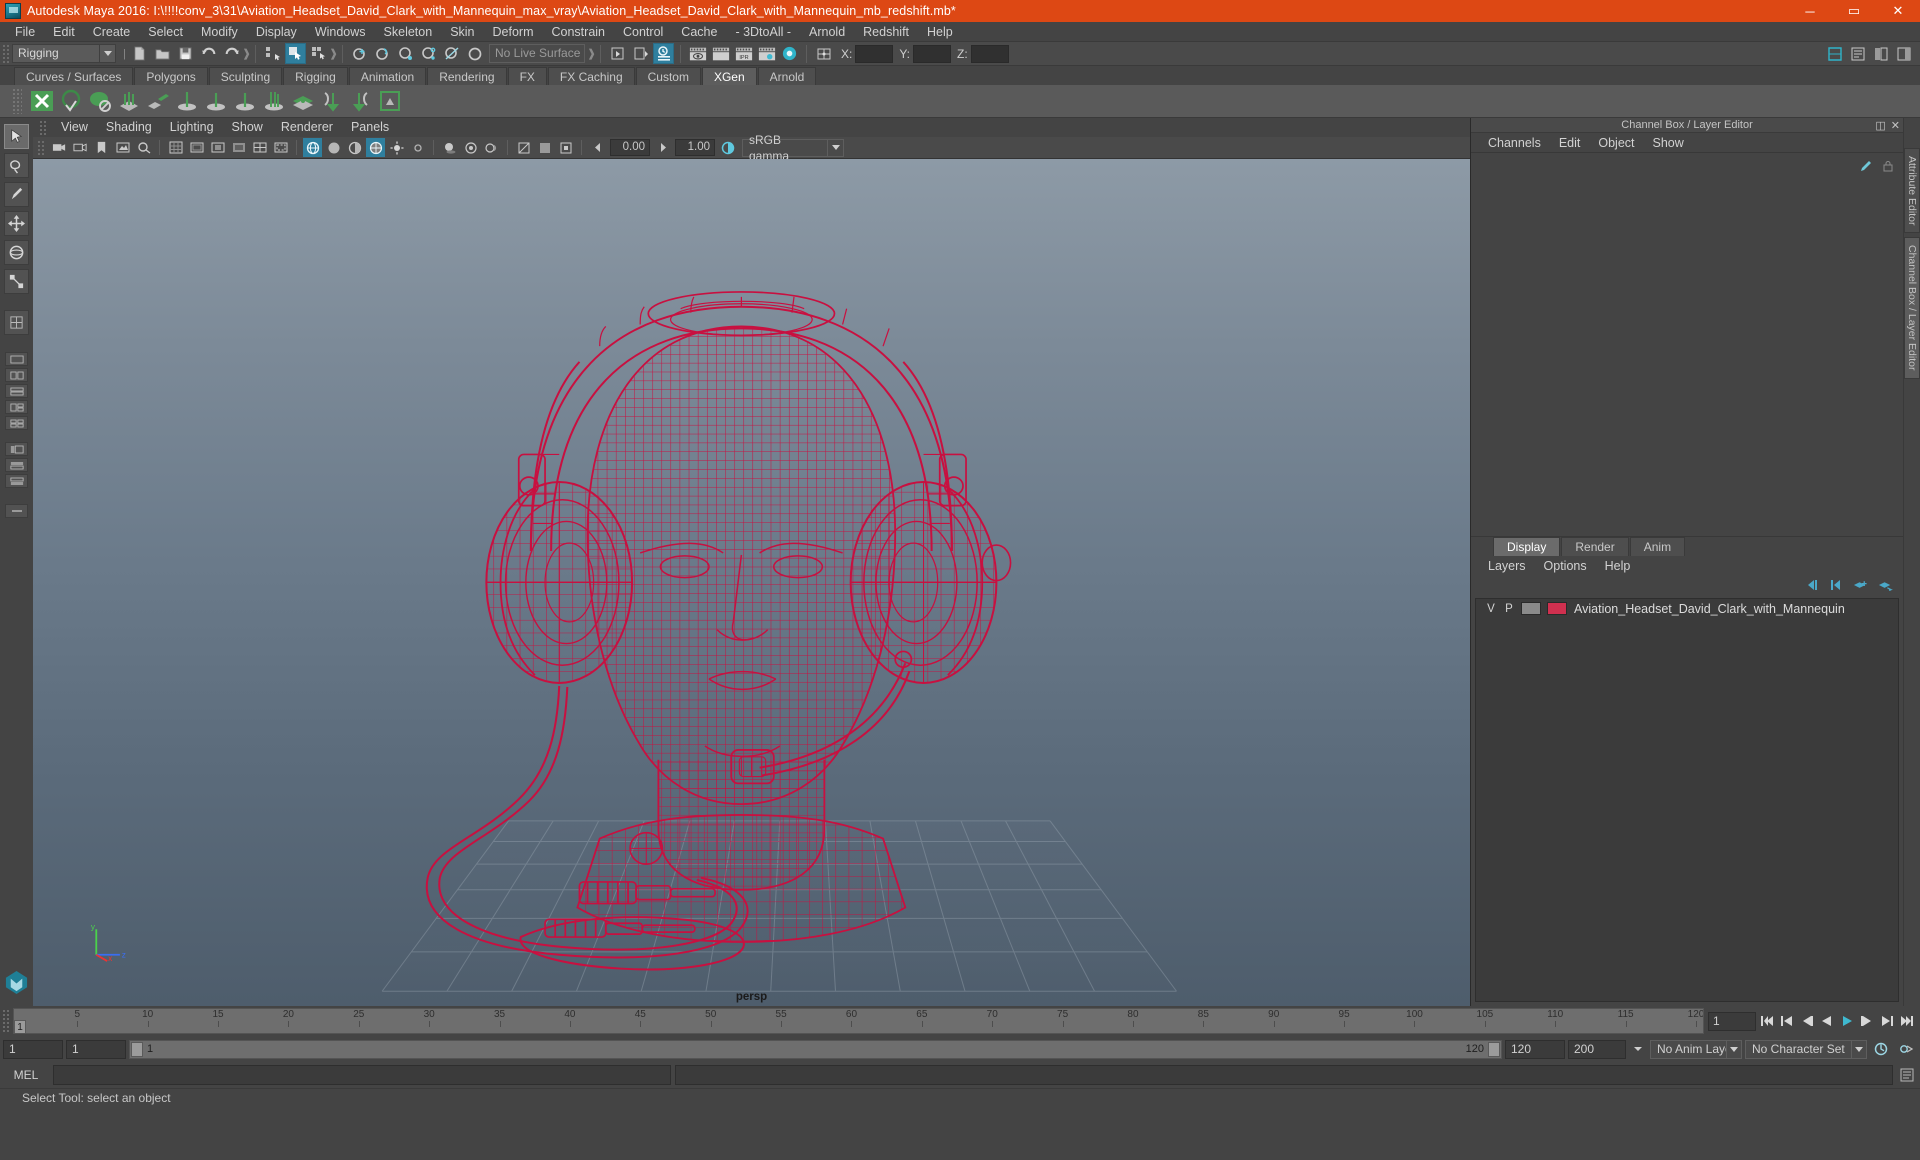 This screenshot has width=1920, height=1160. What do you see at coordinates (1807, 1021) in the screenshot?
I see `step-back-frame-icon` at bounding box center [1807, 1021].